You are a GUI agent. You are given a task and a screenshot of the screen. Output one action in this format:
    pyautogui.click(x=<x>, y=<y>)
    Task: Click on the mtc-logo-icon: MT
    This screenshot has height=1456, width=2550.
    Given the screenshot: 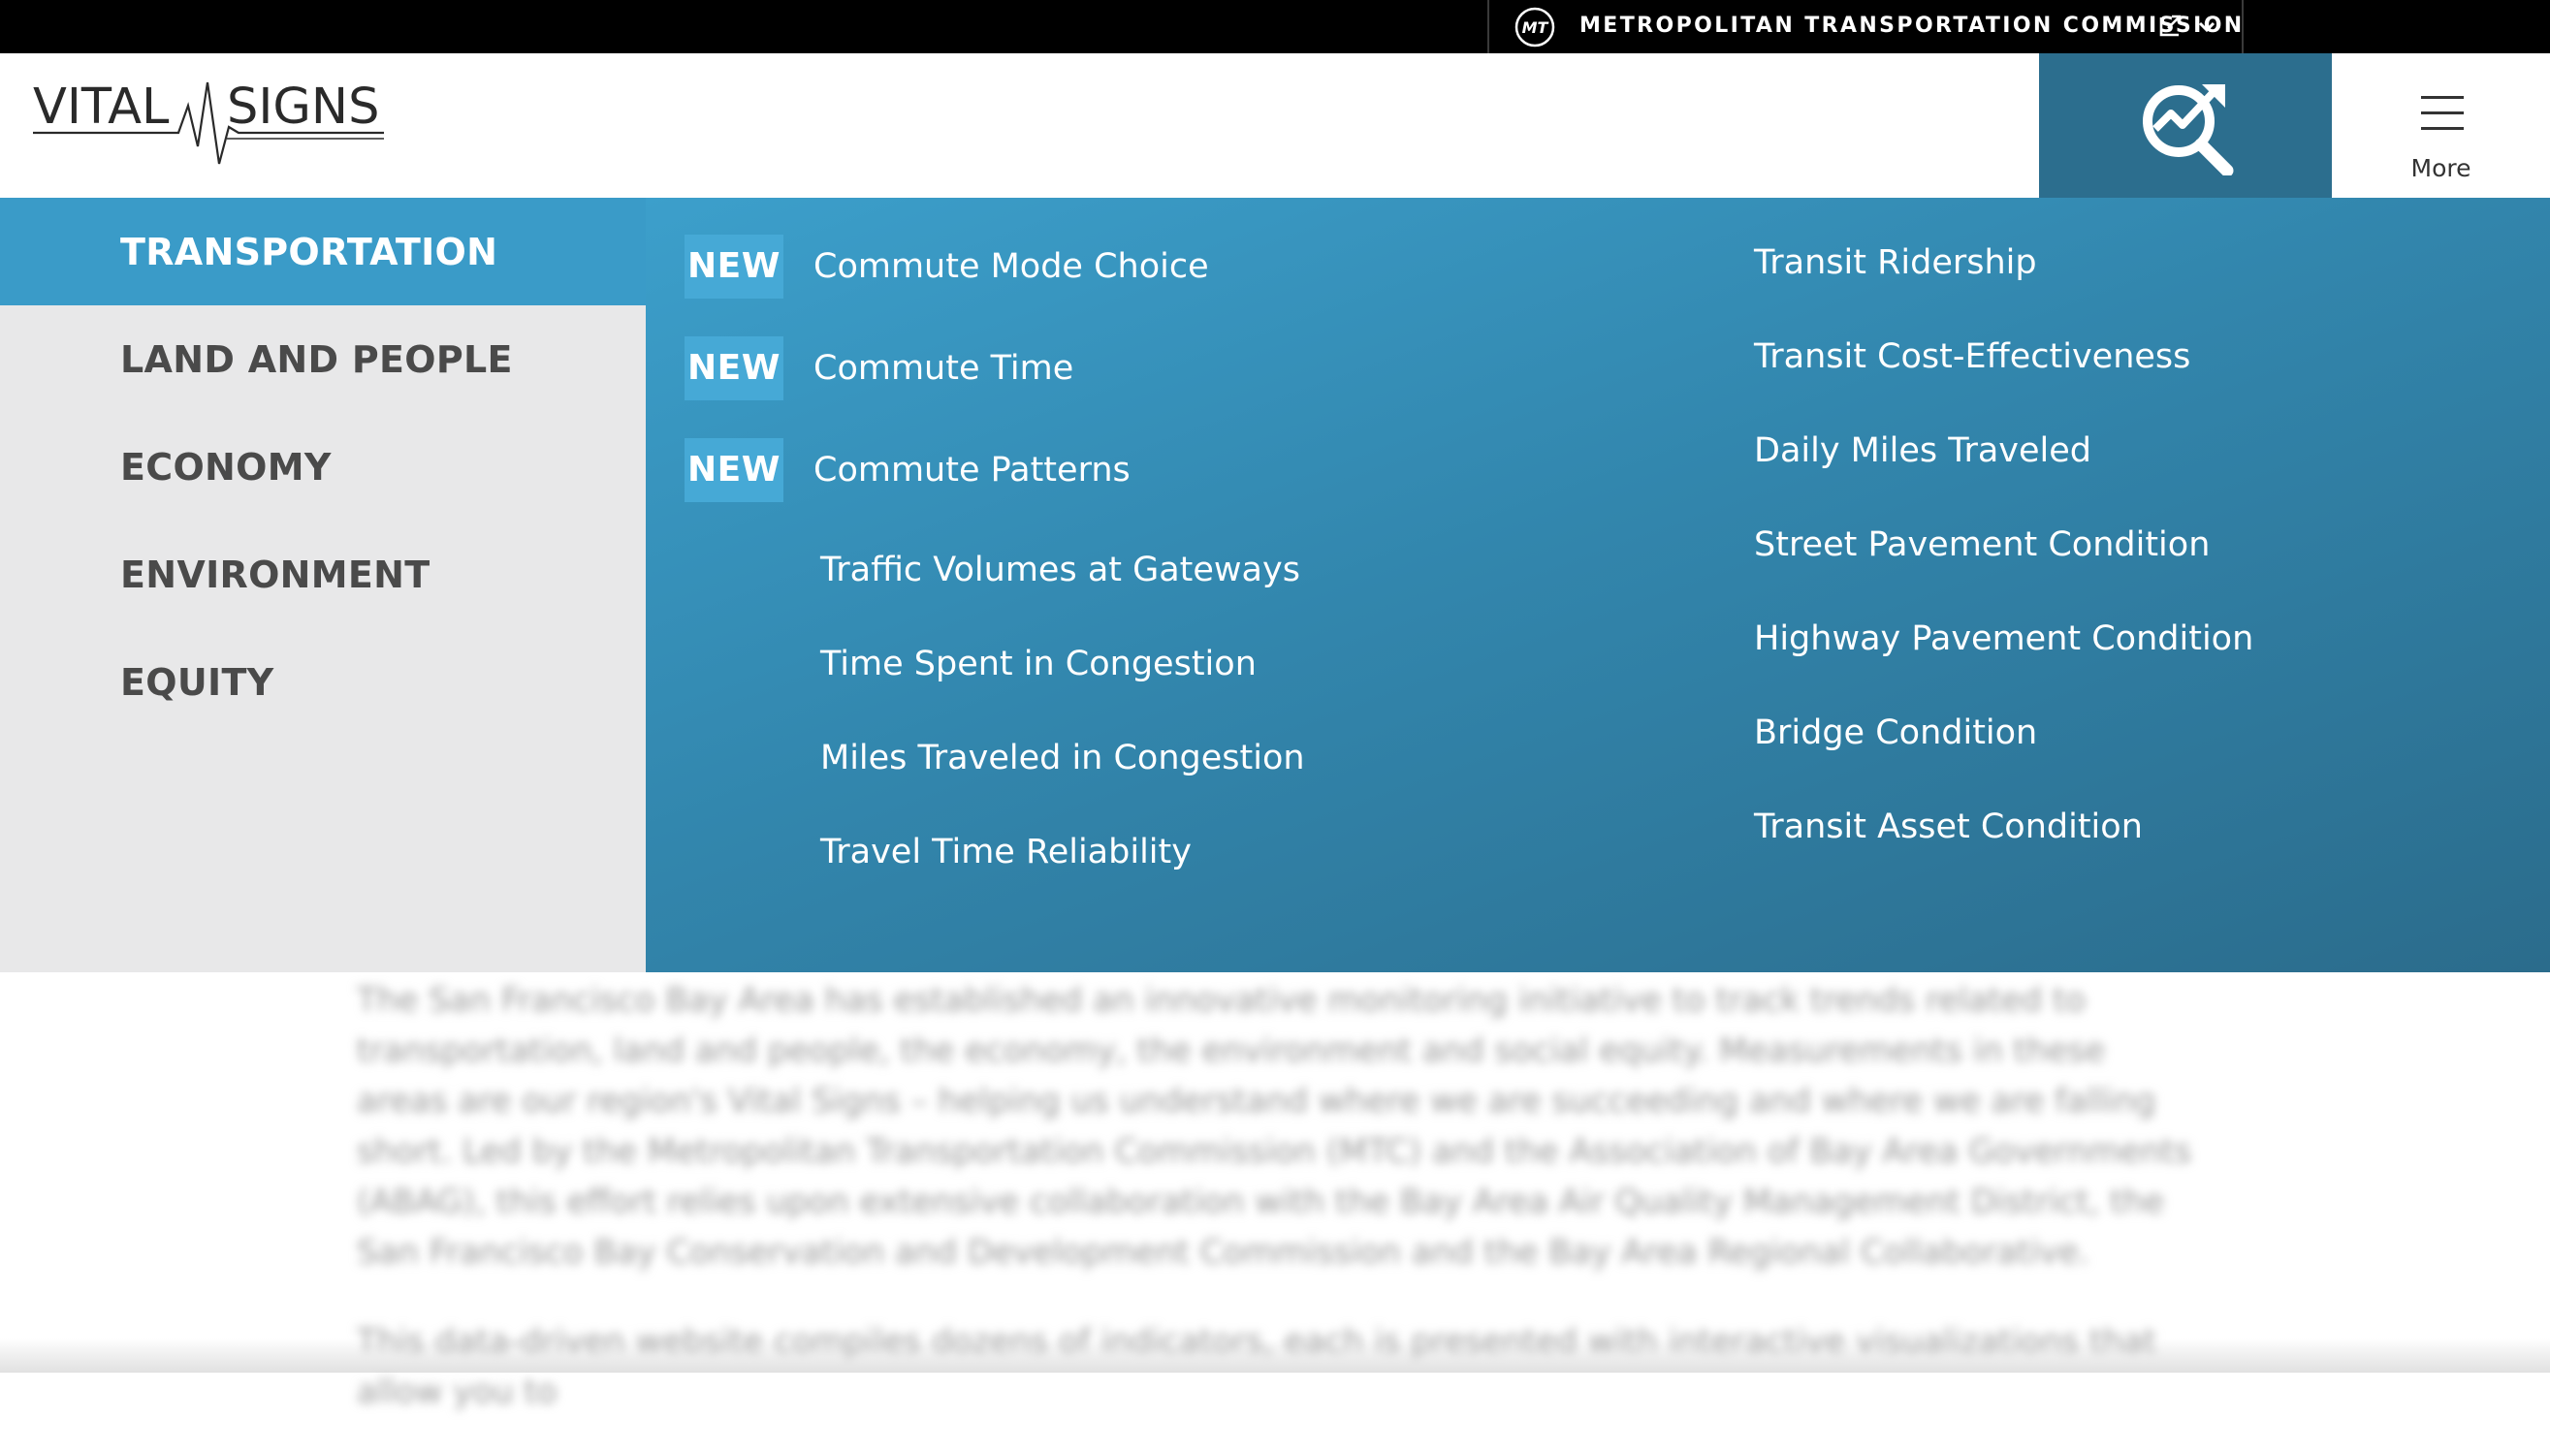 What is the action you would take?
    pyautogui.click(x=1534, y=27)
    